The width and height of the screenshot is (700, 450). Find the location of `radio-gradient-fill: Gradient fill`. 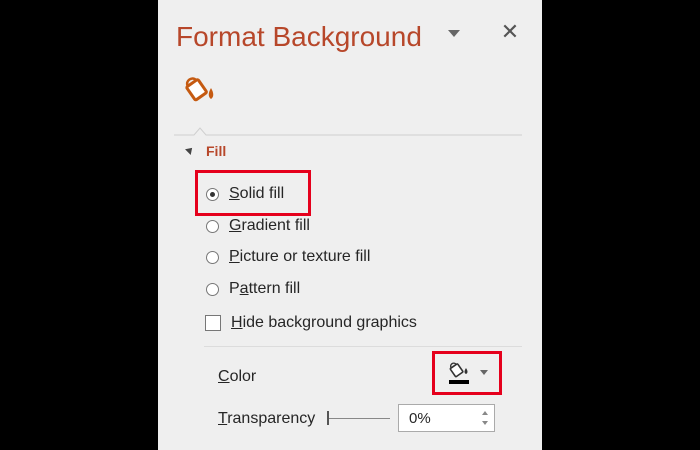

radio-gradient-fill: Gradient fill is located at coordinates (258, 226).